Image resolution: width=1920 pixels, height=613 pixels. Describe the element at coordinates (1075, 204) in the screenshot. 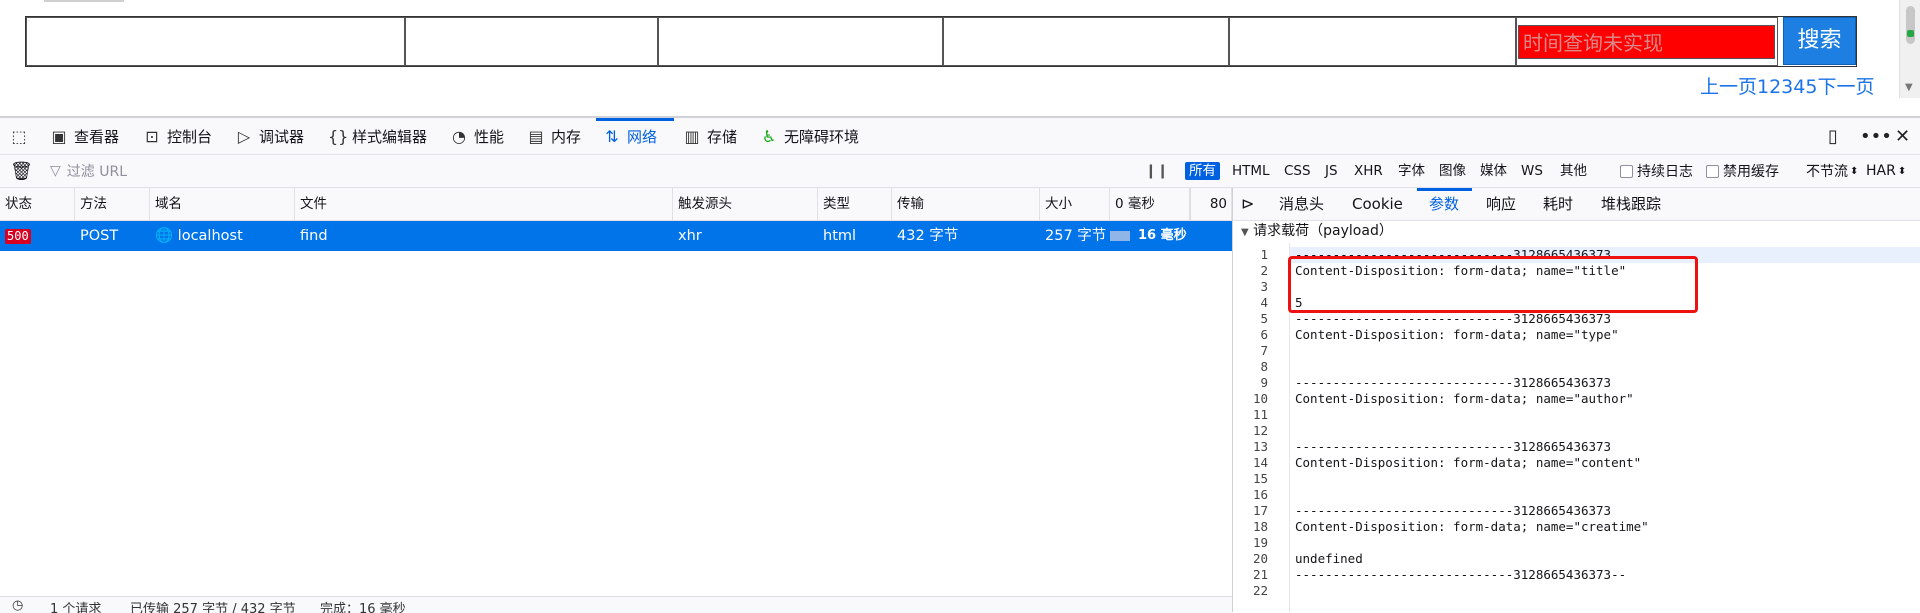

I see `column-size: 大小` at that location.